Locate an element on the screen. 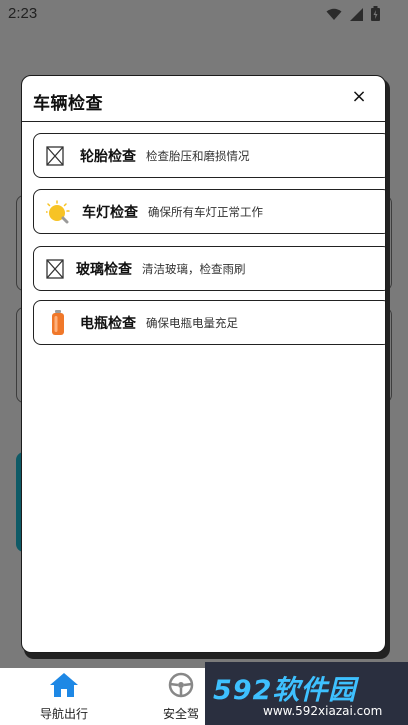 Image resolution: width=408 pixels, height=725 pixels. home-icon is located at coordinates (64, 687).